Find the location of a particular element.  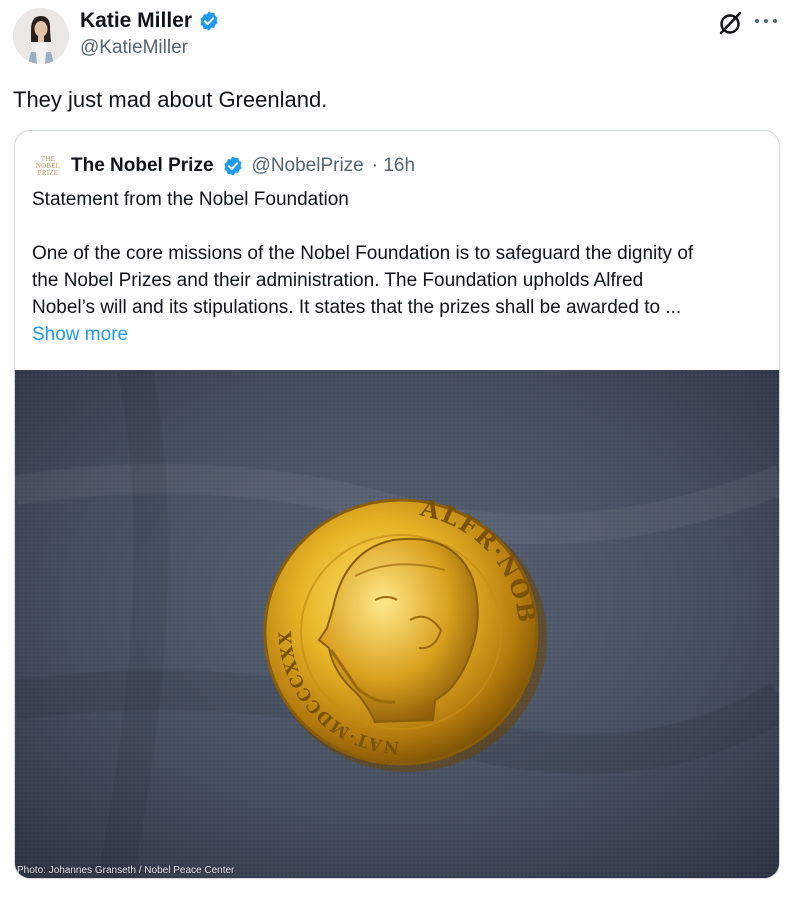

author-name: Katie Miller is located at coordinates (136, 21).